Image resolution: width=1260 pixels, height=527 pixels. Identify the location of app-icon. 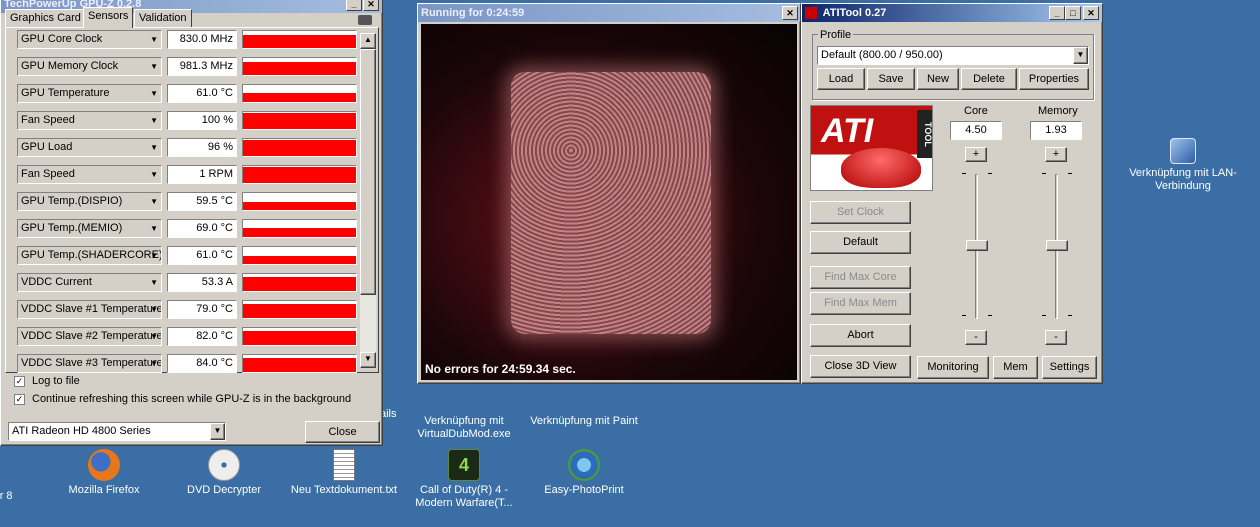
(811, 13).